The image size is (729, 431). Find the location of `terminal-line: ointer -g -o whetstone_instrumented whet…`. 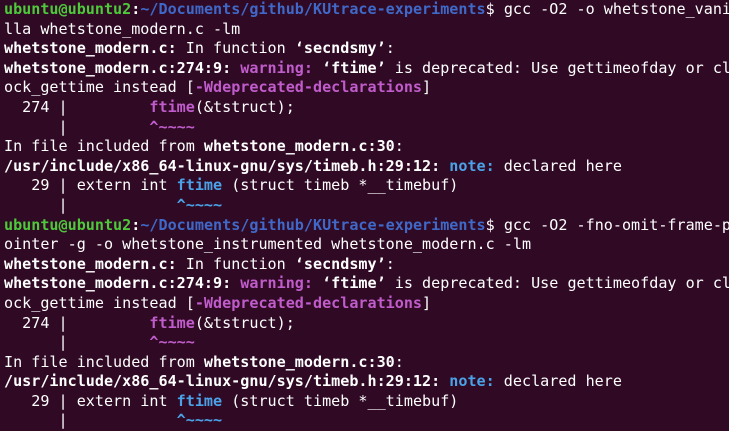

terminal-line: ointer -g -o whetstone_instrumented whet… is located at coordinates (366, 245).